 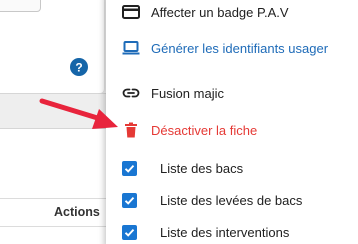 What do you see at coordinates (232, 93) in the screenshot?
I see `menu-item-fusion-majic: Fusion majic` at bounding box center [232, 93].